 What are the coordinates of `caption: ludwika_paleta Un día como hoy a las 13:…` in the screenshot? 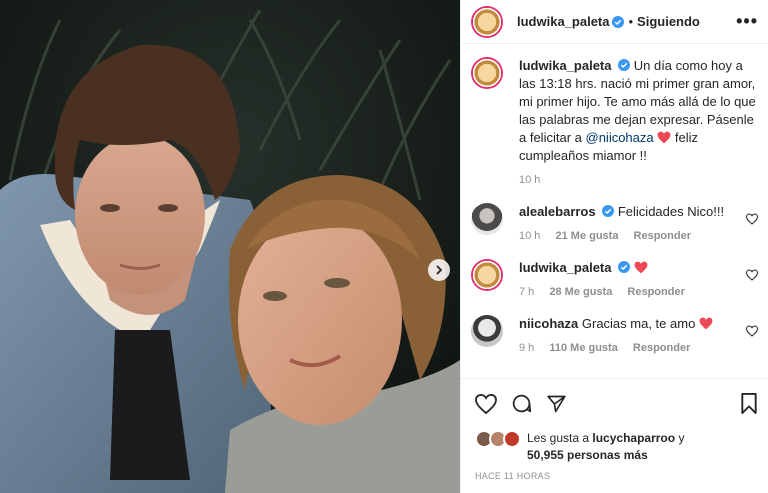 It's located at (614, 123).